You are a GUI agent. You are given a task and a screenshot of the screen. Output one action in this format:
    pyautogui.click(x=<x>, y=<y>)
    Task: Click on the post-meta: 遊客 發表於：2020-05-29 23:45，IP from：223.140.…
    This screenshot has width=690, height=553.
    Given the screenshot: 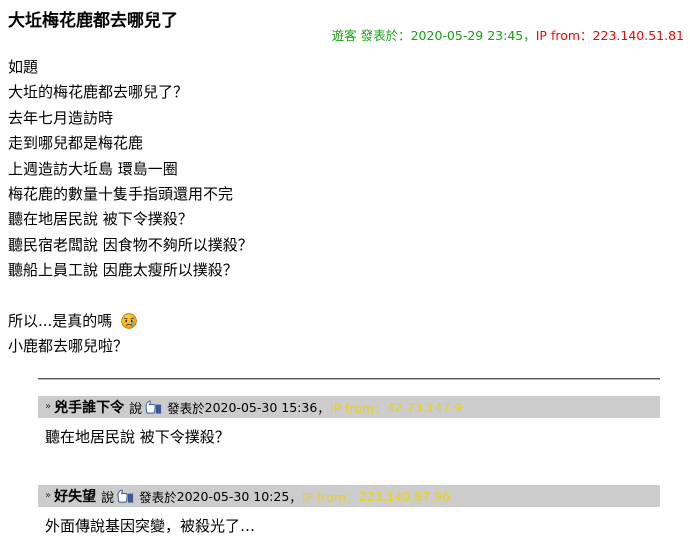 What is the action you would take?
    pyautogui.click(x=508, y=36)
    